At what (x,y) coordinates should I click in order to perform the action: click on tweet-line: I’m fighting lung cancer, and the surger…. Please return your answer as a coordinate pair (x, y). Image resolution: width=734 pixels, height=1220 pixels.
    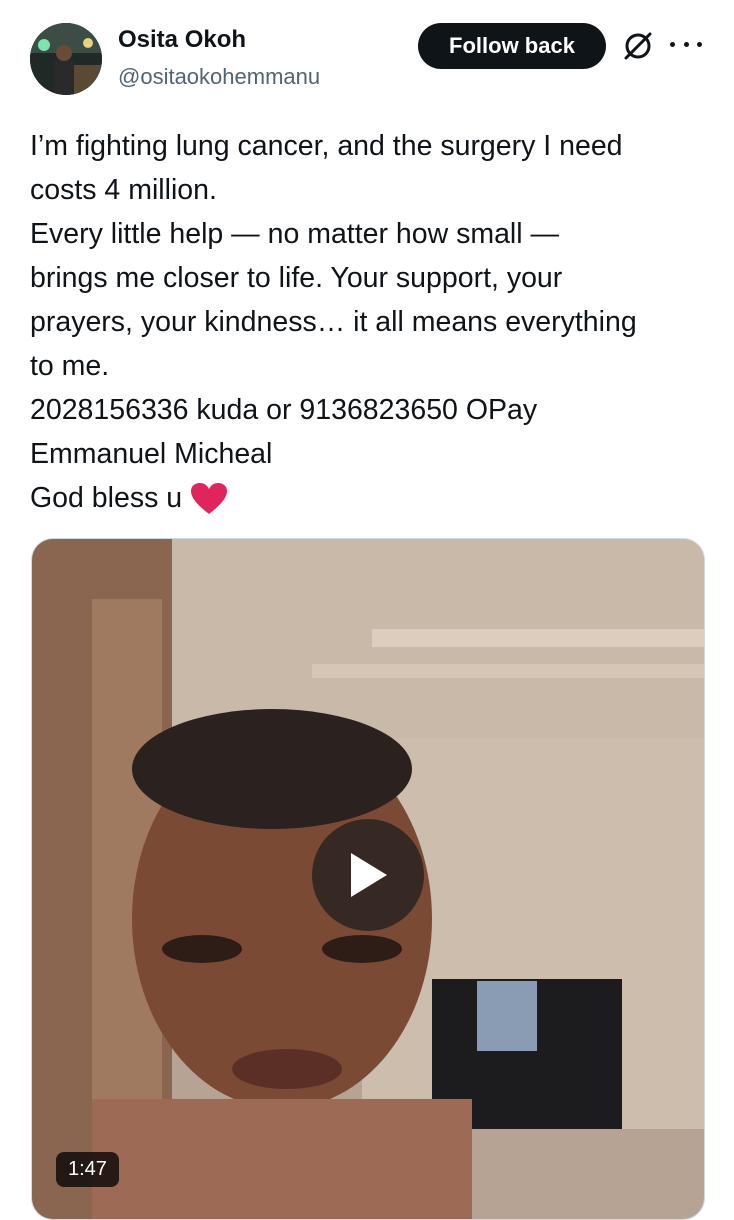
    Looking at the image, I should click on (326, 146).